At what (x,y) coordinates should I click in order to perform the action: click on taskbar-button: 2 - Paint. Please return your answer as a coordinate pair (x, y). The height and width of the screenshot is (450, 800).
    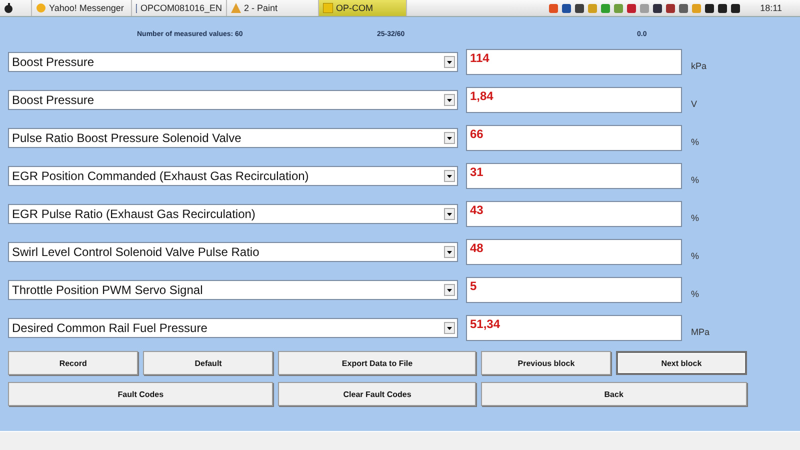
    Looking at the image, I should click on (273, 8).